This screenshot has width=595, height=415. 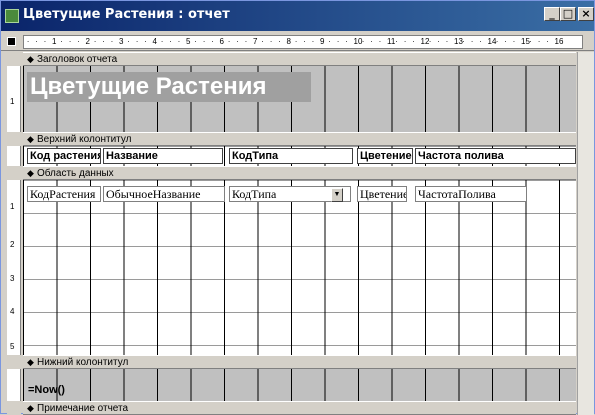 What do you see at coordinates (585, 233) in the screenshot?
I see `vertical-scrollbar` at bounding box center [585, 233].